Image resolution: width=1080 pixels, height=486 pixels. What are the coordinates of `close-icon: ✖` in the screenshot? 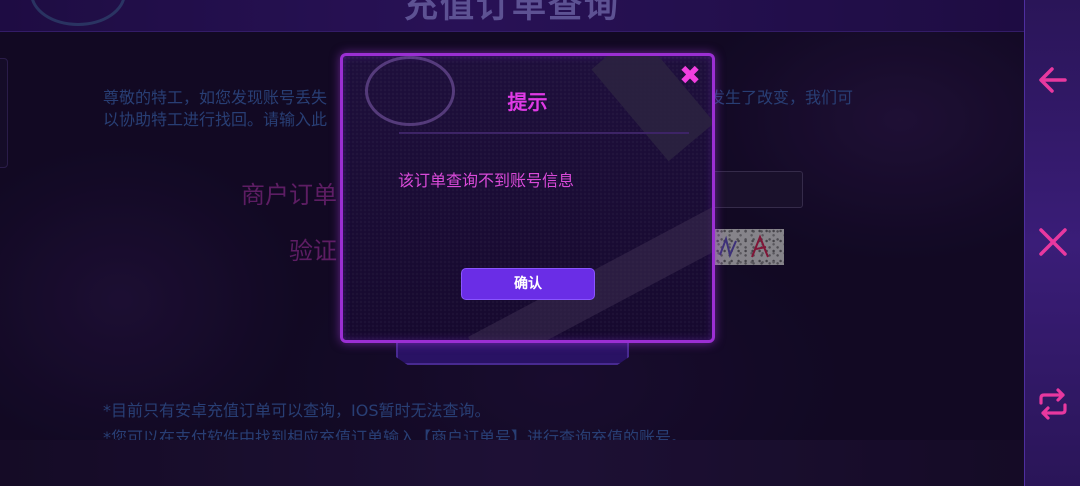 It's located at (690, 76).